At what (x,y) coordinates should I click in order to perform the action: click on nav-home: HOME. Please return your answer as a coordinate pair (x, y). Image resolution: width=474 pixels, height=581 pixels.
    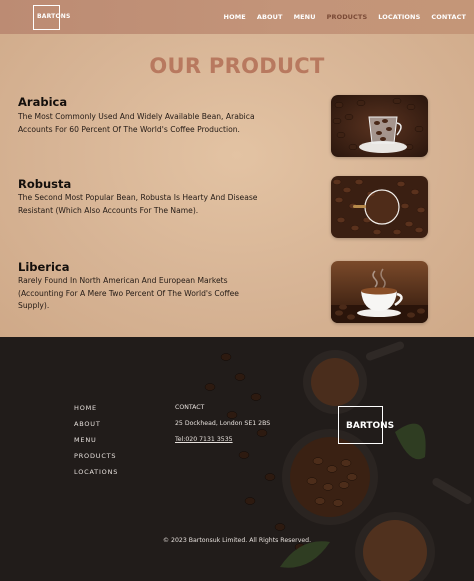
    Looking at the image, I should click on (235, 17).